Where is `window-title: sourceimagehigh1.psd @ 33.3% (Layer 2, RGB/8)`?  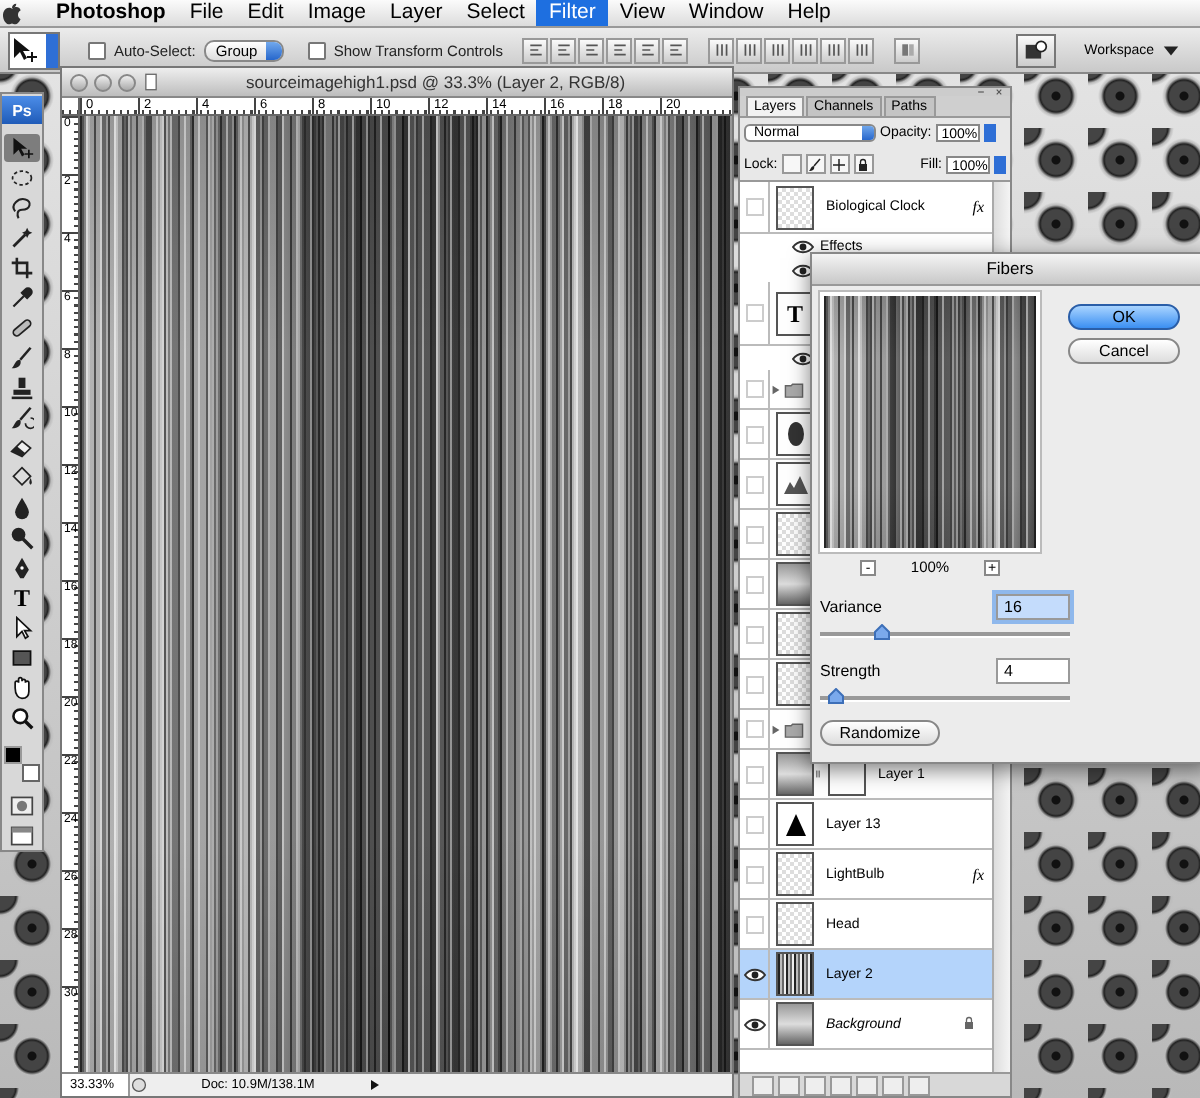
window-title: sourceimagehigh1.psd @ 33.3% (Layer 2, RGB/8) is located at coordinates (436, 82).